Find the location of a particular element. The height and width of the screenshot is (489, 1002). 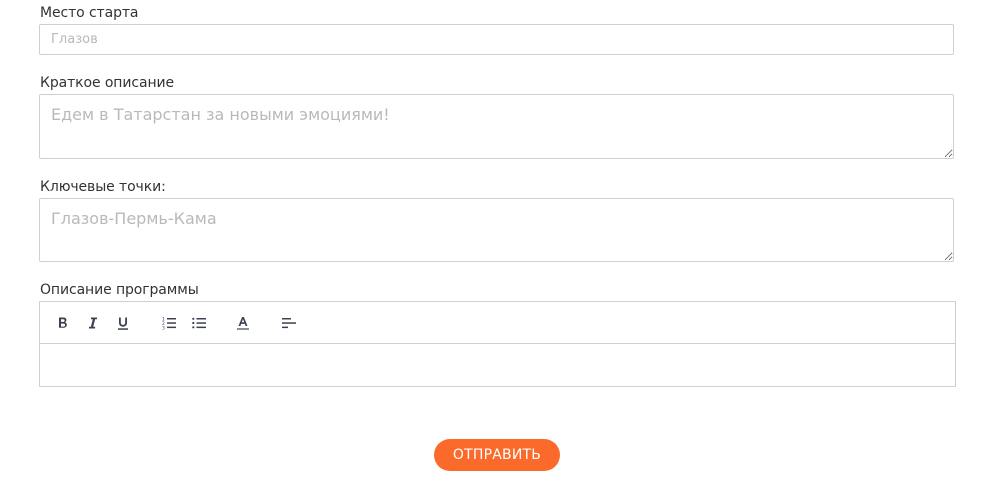

bold-button is located at coordinates (63, 323).